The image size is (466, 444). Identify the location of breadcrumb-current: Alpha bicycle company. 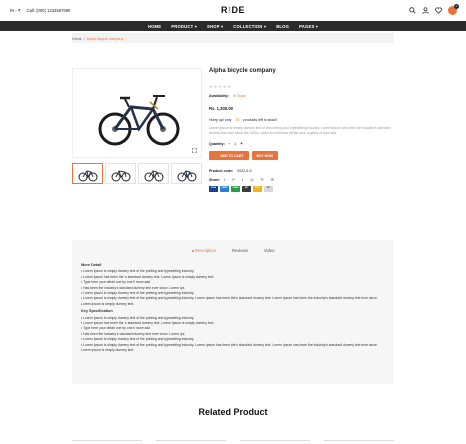
(105, 39).